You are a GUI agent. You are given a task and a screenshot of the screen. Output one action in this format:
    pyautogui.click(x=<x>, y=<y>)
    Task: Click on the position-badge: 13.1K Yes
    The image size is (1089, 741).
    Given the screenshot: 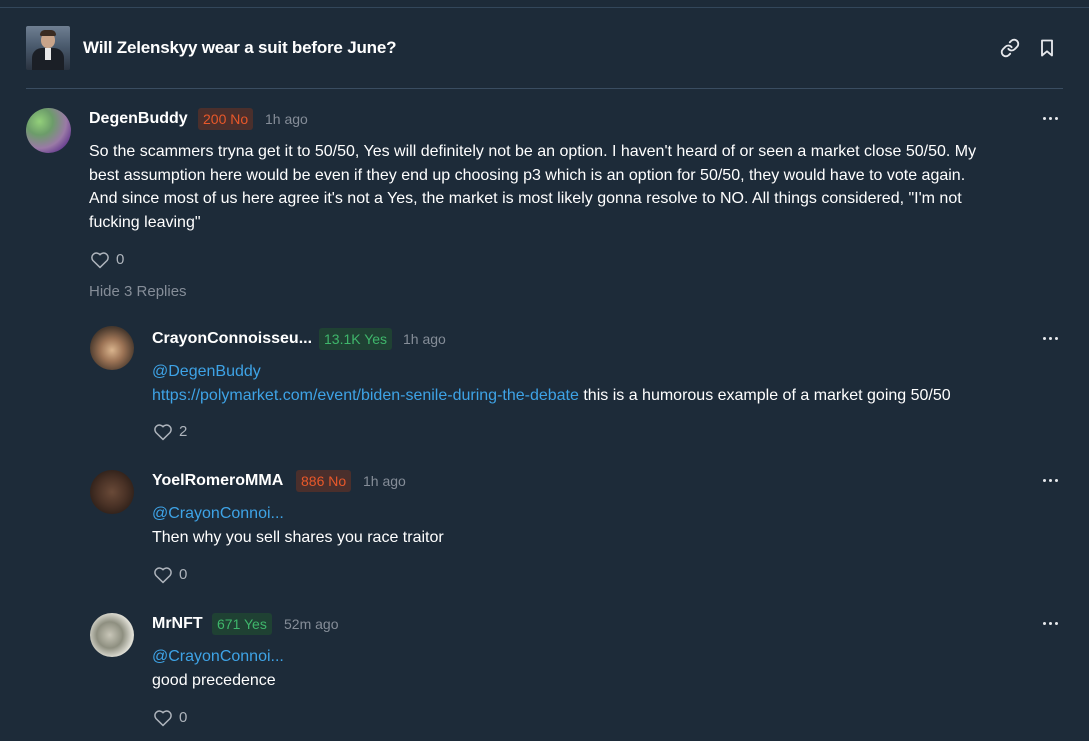 What is the action you would take?
    pyautogui.click(x=356, y=339)
    